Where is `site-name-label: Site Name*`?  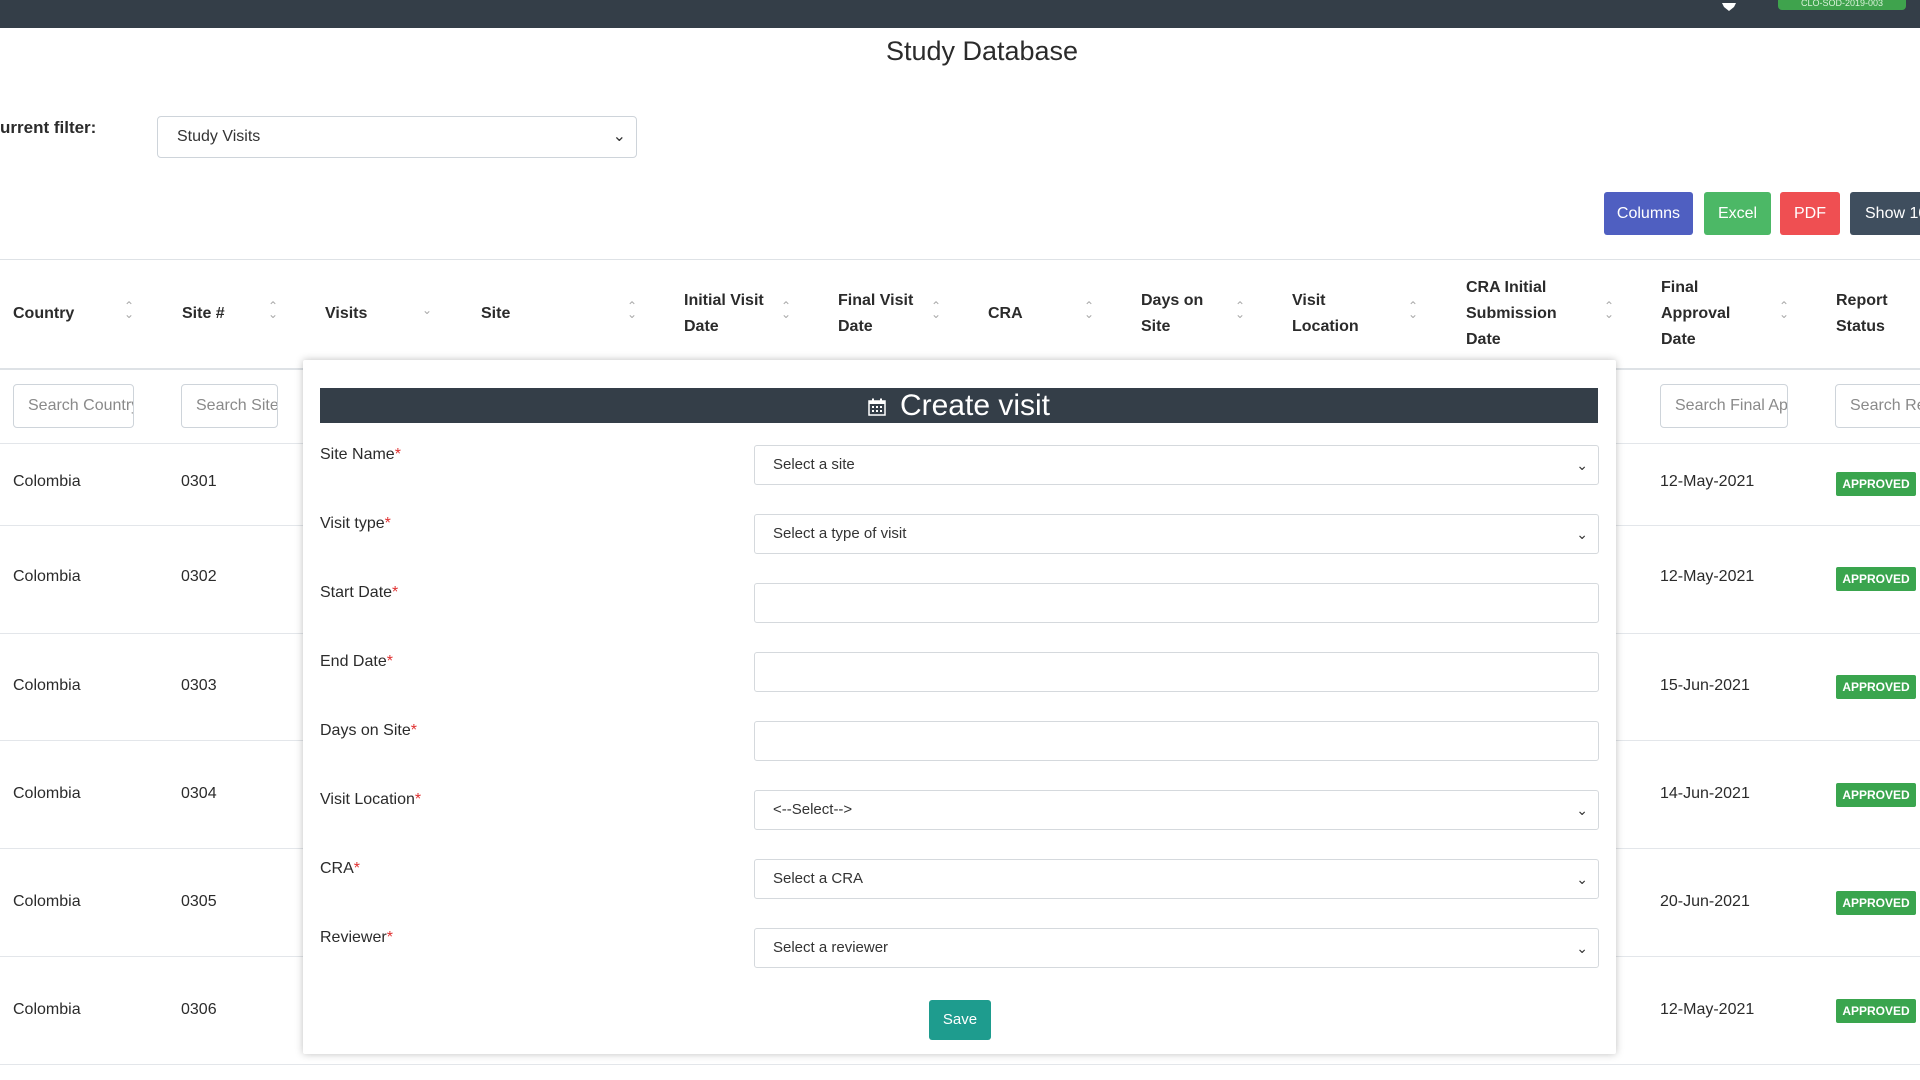 site-name-label: Site Name* is located at coordinates (360, 454).